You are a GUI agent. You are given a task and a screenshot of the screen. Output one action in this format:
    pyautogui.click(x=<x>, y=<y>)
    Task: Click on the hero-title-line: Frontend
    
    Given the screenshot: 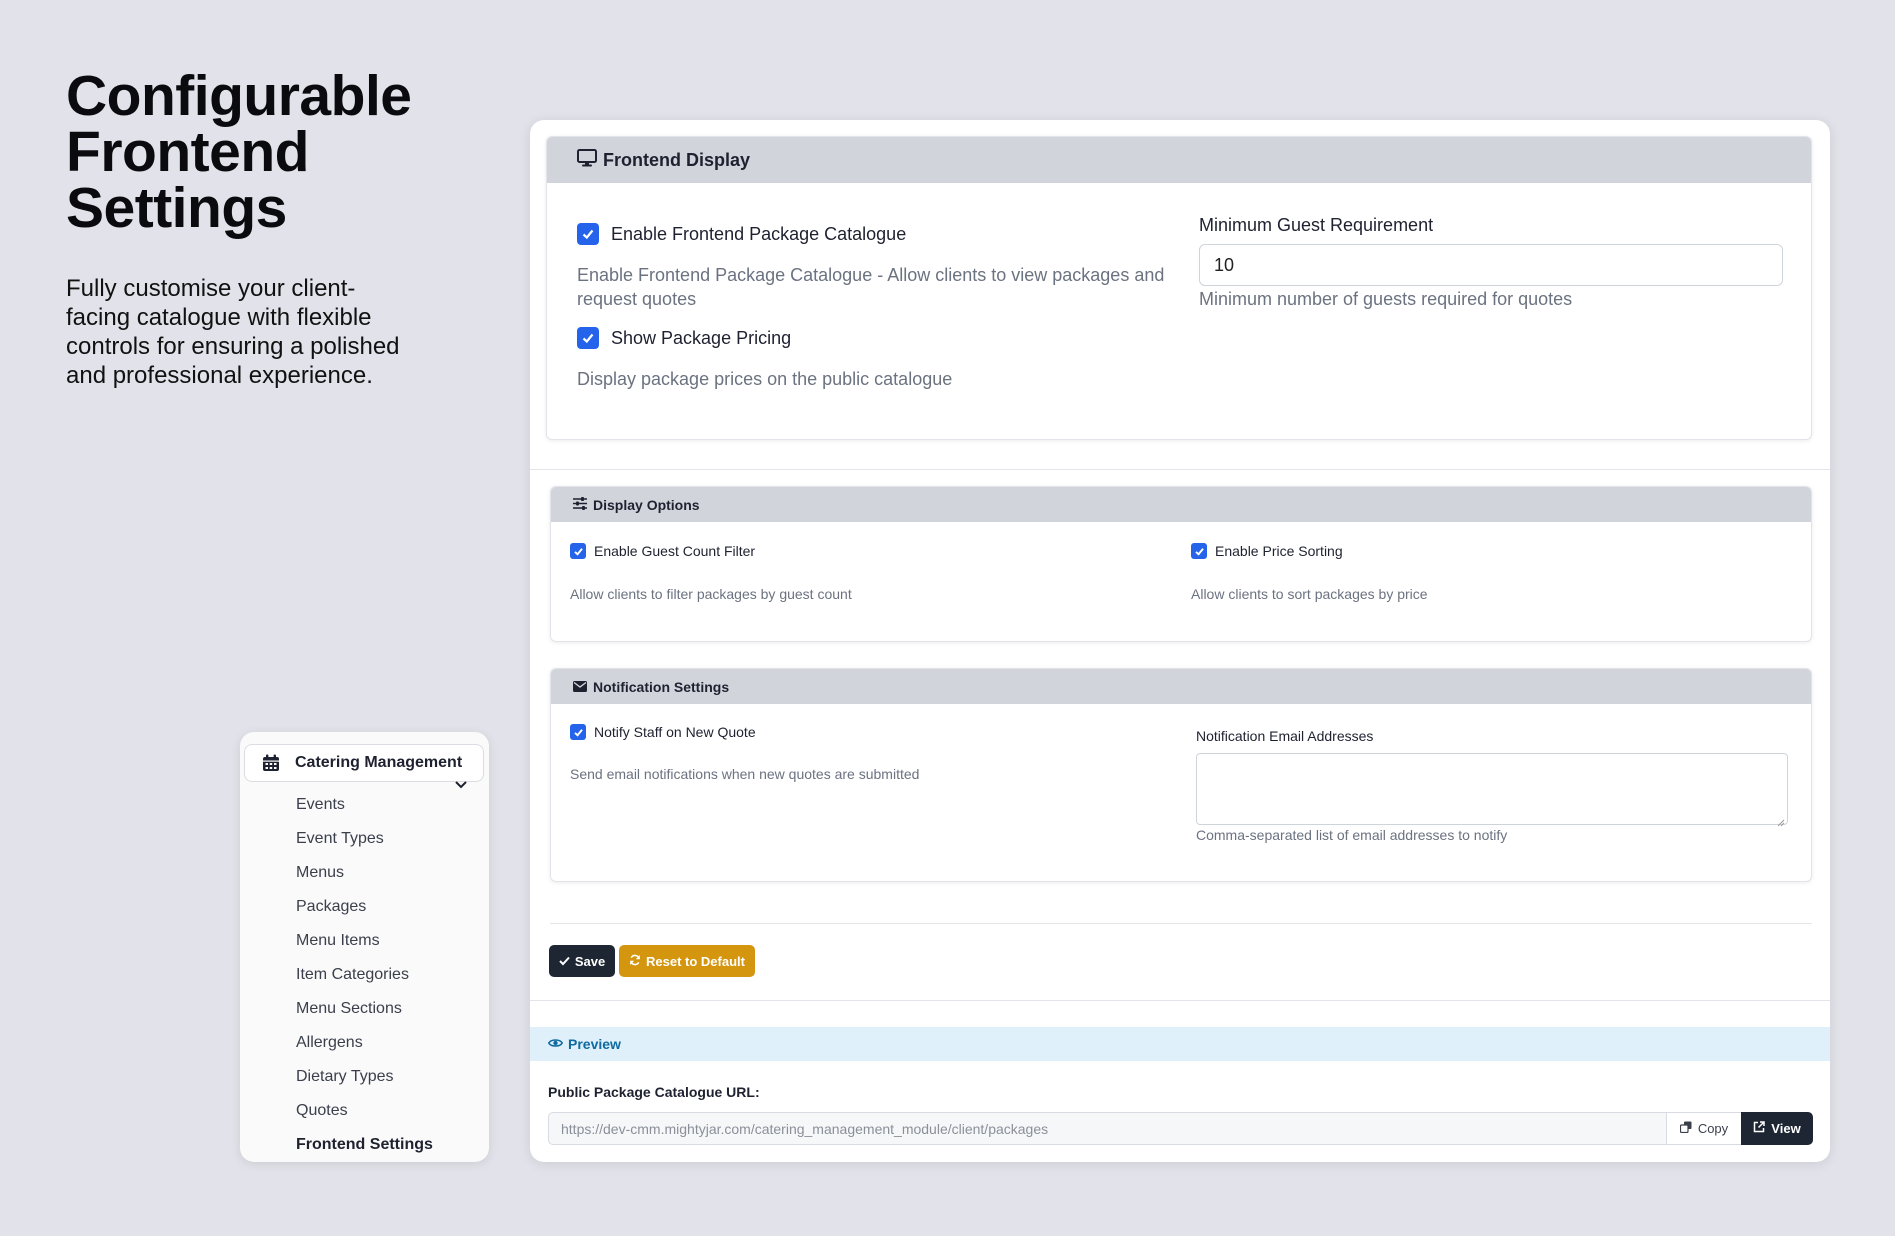 What is the action you would take?
    pyautogui.click(x=187, y=152)
    